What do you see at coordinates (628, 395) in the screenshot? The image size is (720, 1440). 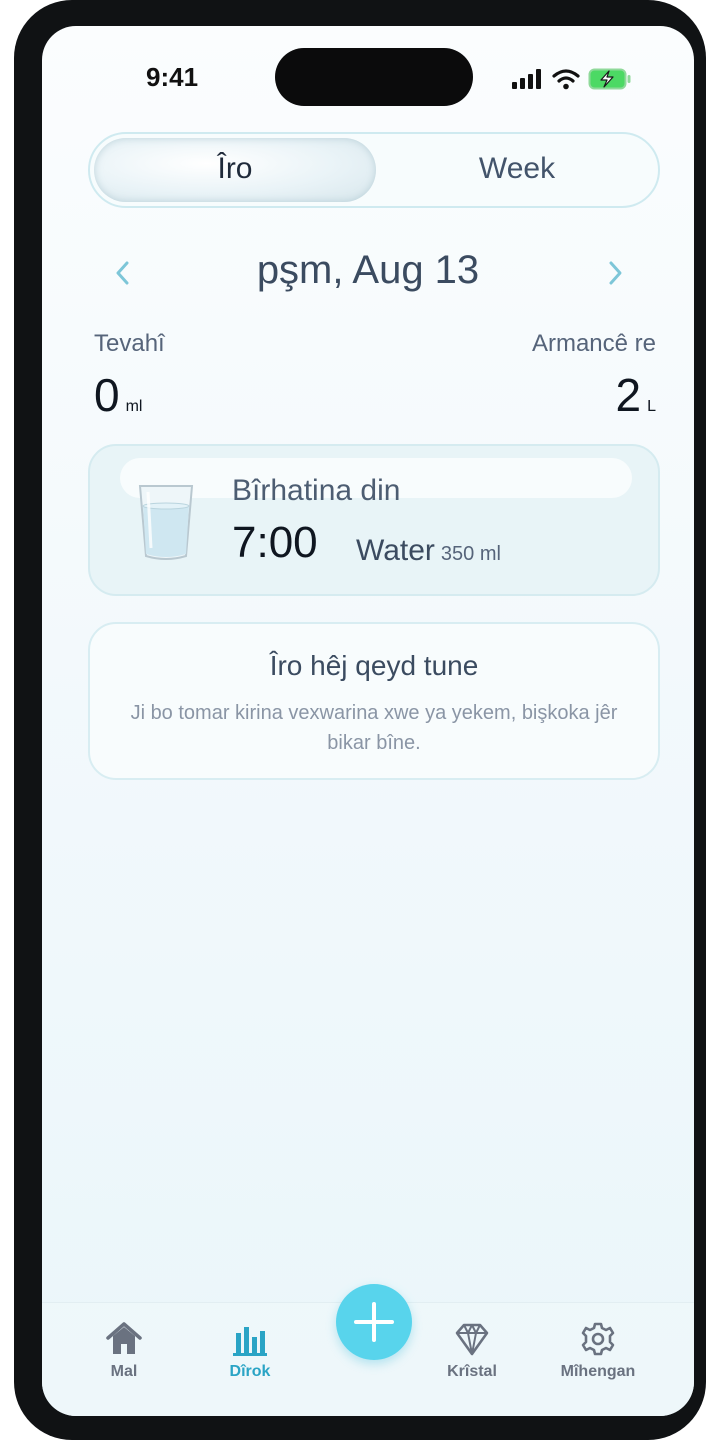 I see `goal-number: 2` at bounding box center [628, 395].